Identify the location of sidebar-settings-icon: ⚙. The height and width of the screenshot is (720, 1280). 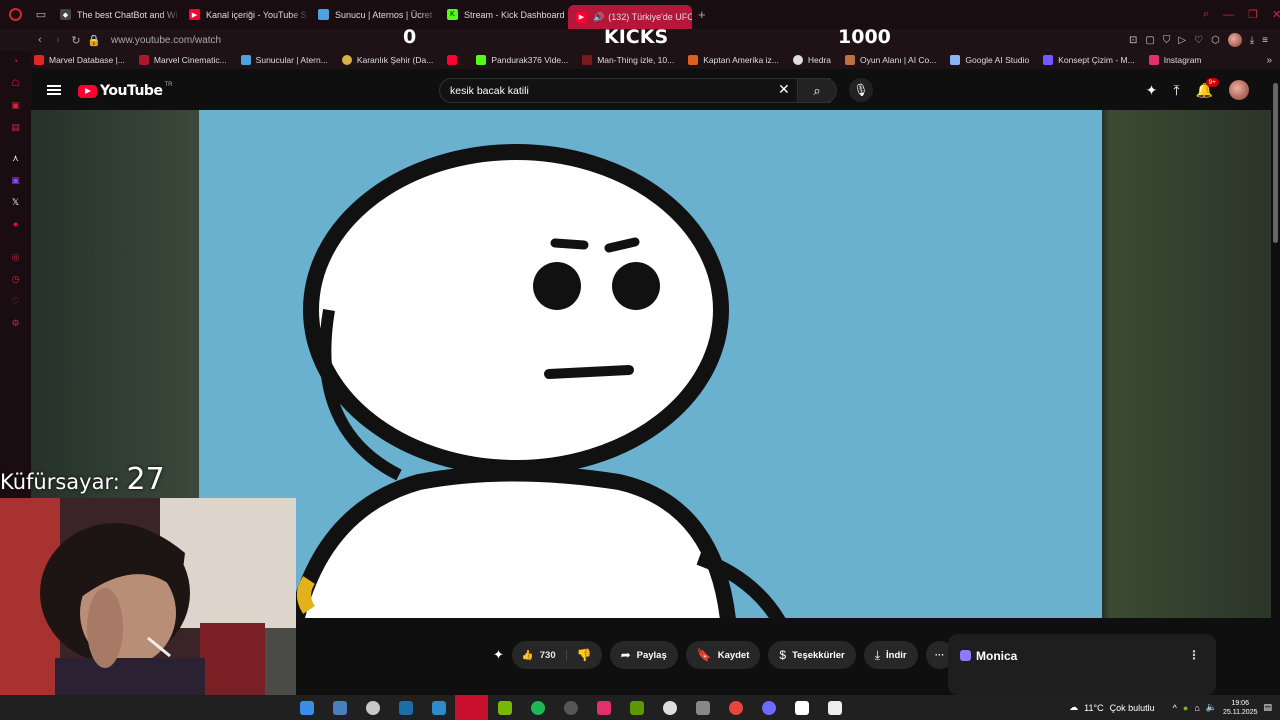
(15, 323).